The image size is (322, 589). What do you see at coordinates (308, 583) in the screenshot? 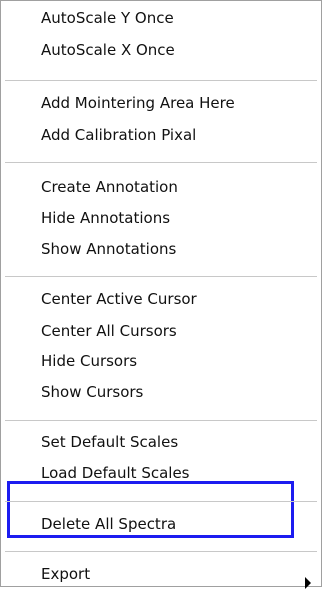
I see `submenu-arrow-icon` at bounding box center [308, 583].